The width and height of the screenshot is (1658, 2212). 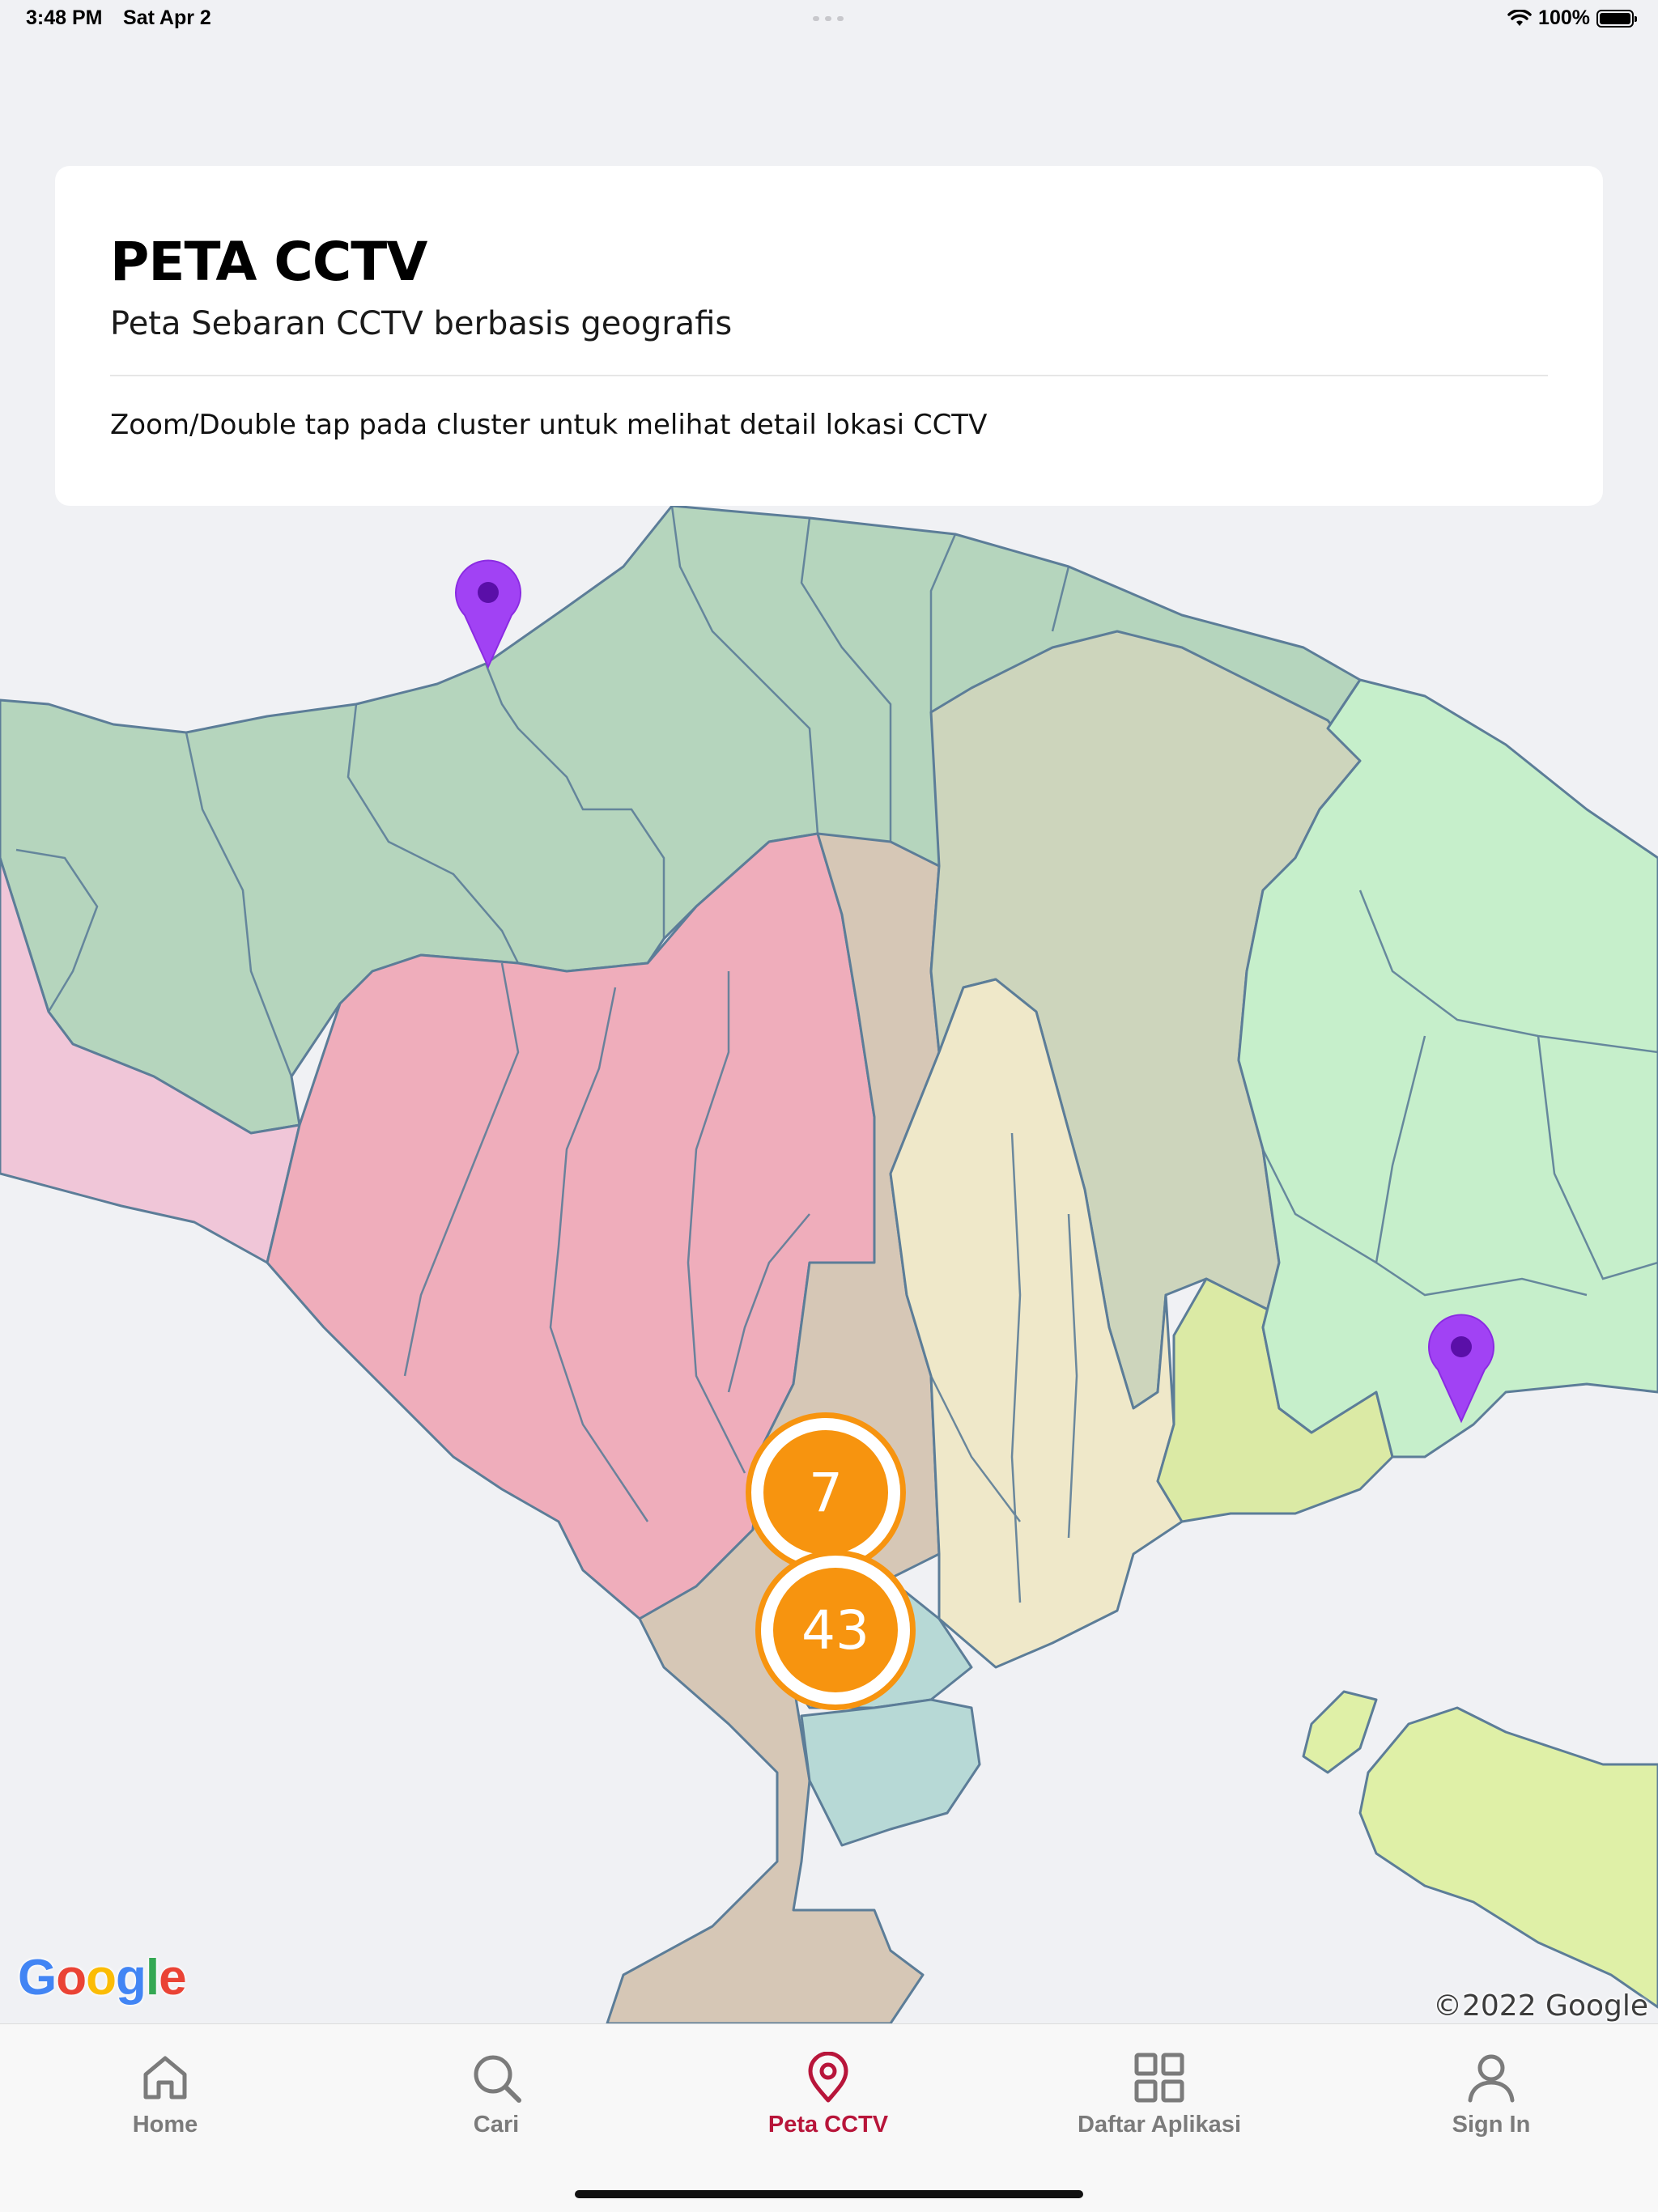 What do you see at coordinates (1491, 2125) in the screenshot?
I see `tab-label: Sign In` at bounding box center [1491, 2125].